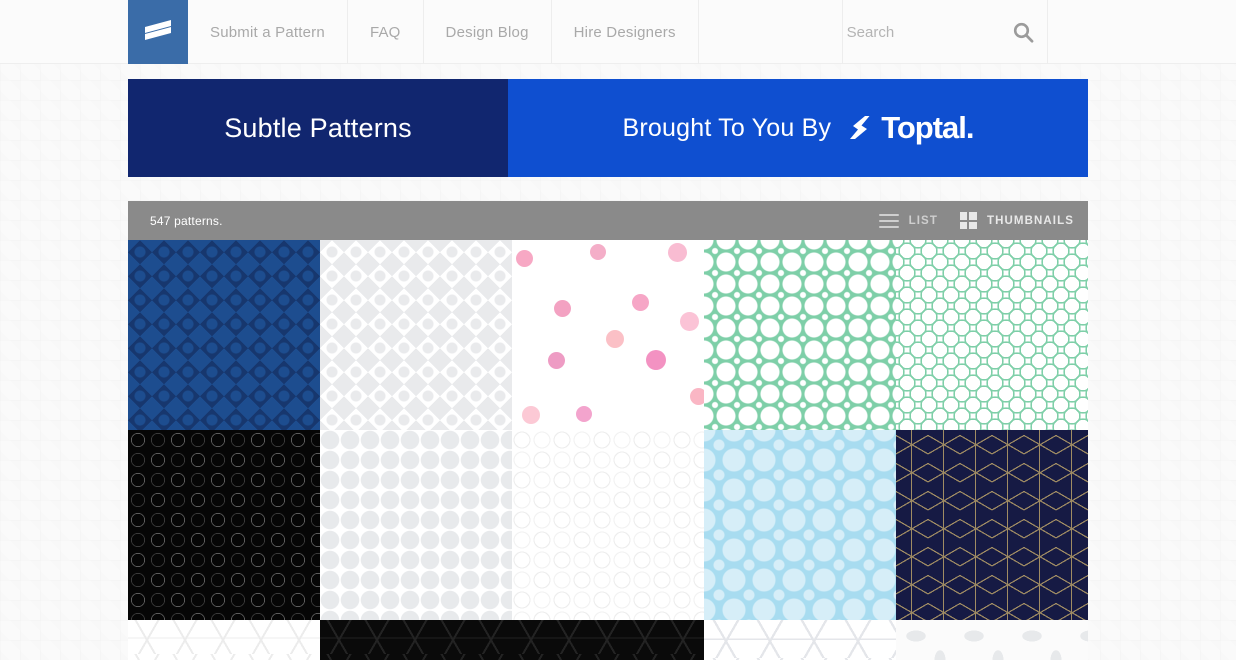  I want to click on banner-right-panel: Brought To You By Toptal., so click(798, 128).